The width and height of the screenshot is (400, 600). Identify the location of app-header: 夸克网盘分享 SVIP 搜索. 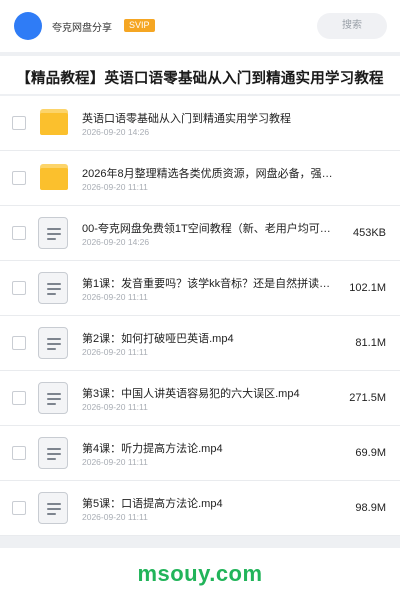
(200, 26).